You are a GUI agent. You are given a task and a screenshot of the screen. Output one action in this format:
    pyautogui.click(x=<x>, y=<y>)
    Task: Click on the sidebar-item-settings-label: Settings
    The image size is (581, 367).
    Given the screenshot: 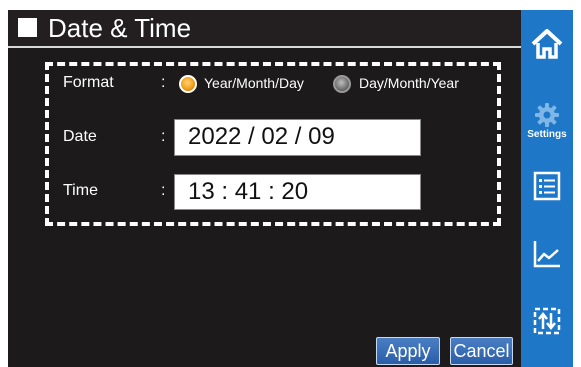 What is the action you would take?
    pyautogui.click(x=547, y=134)
    